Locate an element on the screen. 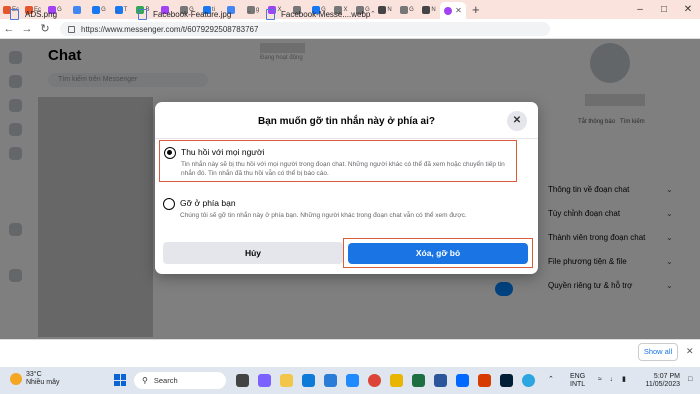 This screenshot has width=700, height=394. new-tab-icon: + is located at coordinates (476, 9).